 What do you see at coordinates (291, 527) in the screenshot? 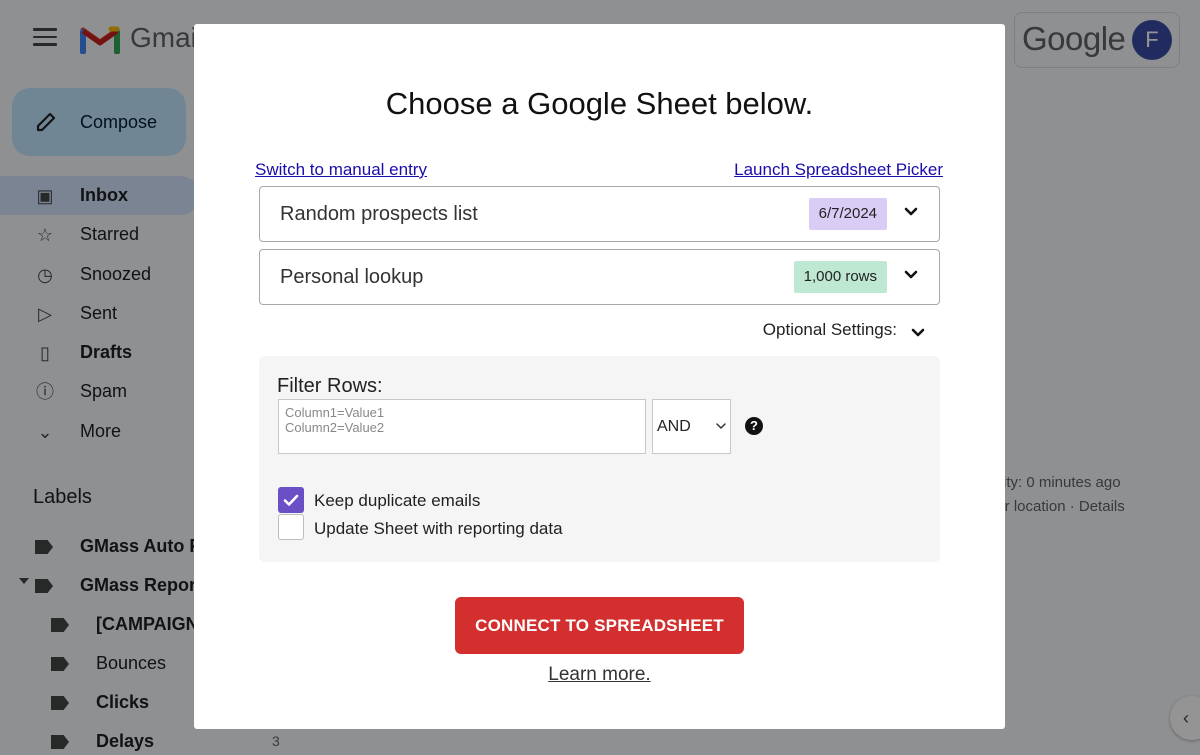
I see `update-sheet-checkbox` at bounding box center [291, 527].